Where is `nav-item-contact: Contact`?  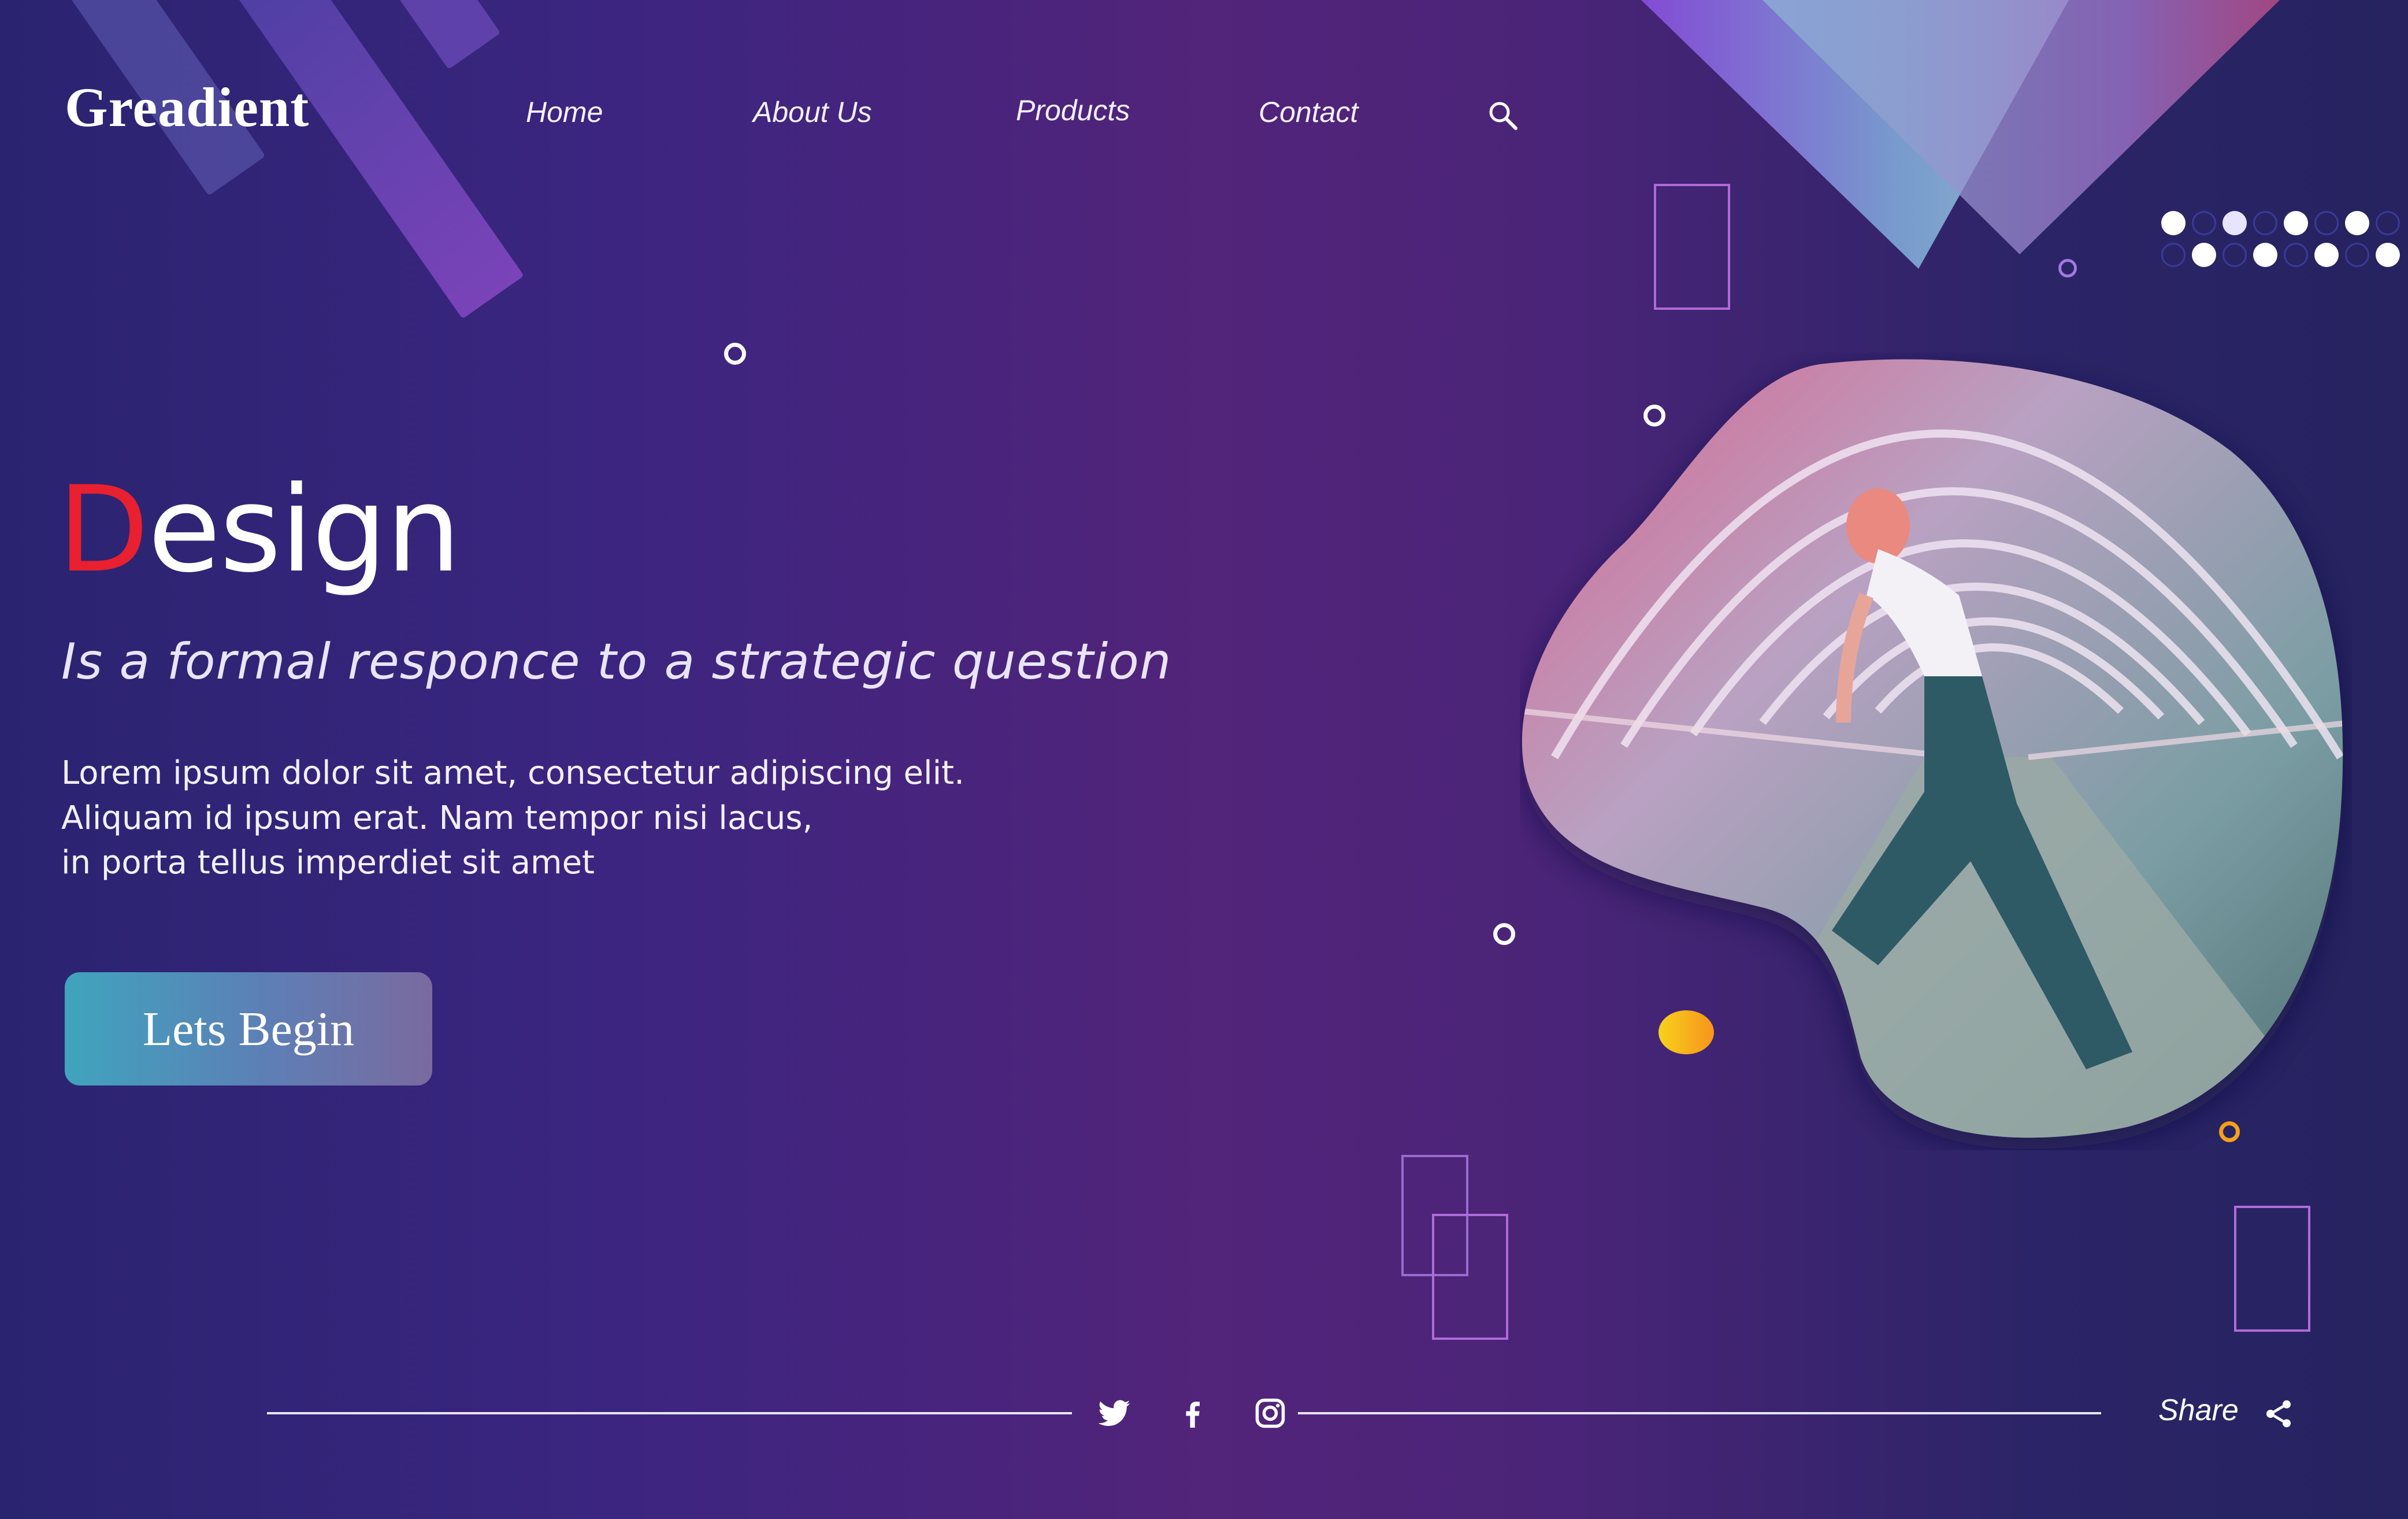 nav-item-contact: Contact is located at coordinates (1308, 112).